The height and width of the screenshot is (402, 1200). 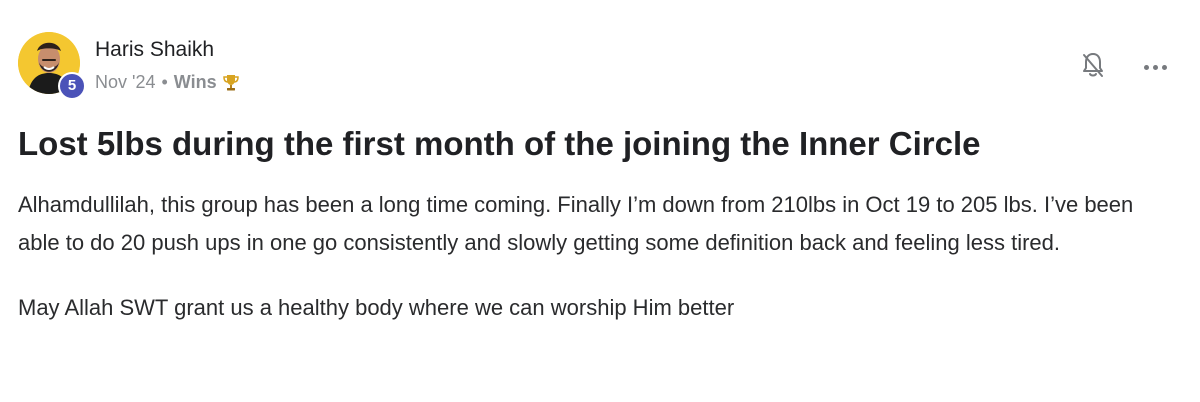 I want to click on post-category: Wins, so click(x=195, y=82).